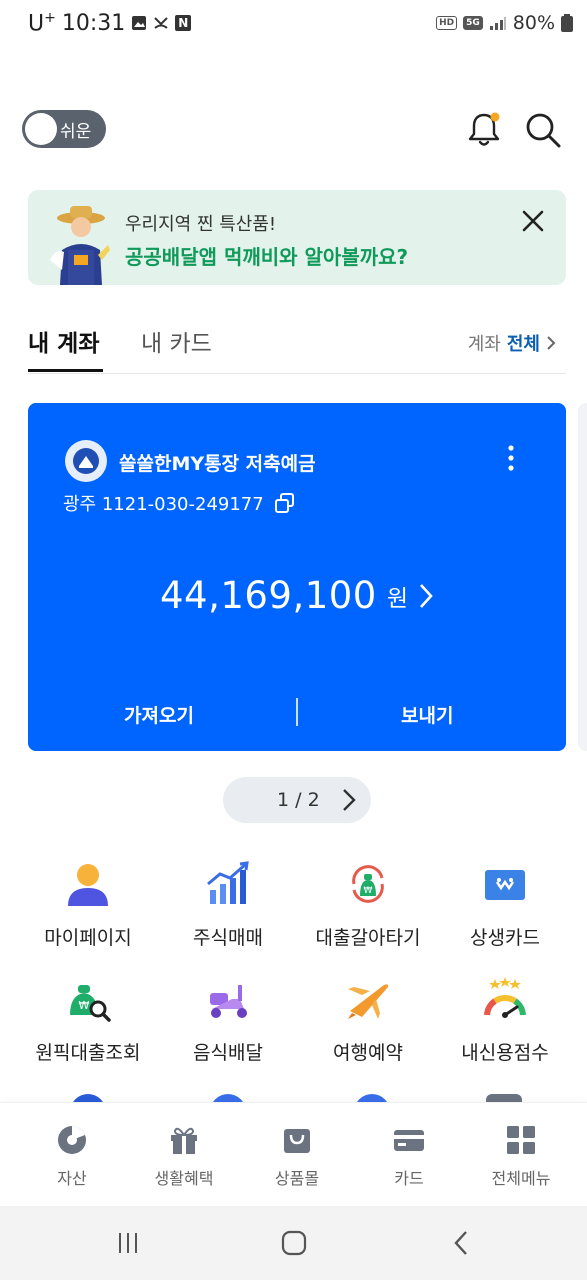 Image resolution: width=587 pixels, height=1280 pixels. What do you see at coordinates (80, 245) in the screenshot?
I see `farmer-illustration-icon` at bounding box center [80, 245].